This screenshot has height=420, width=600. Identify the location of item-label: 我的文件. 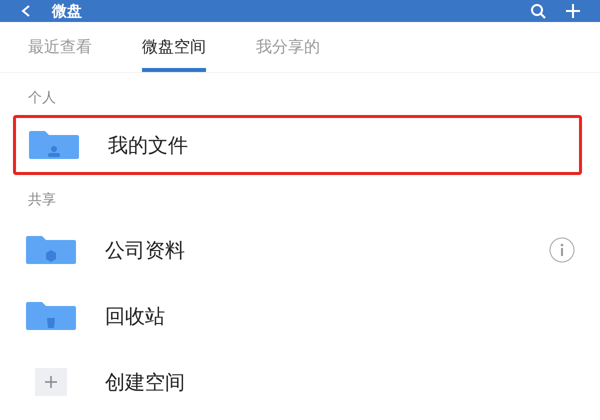
(331, 145).